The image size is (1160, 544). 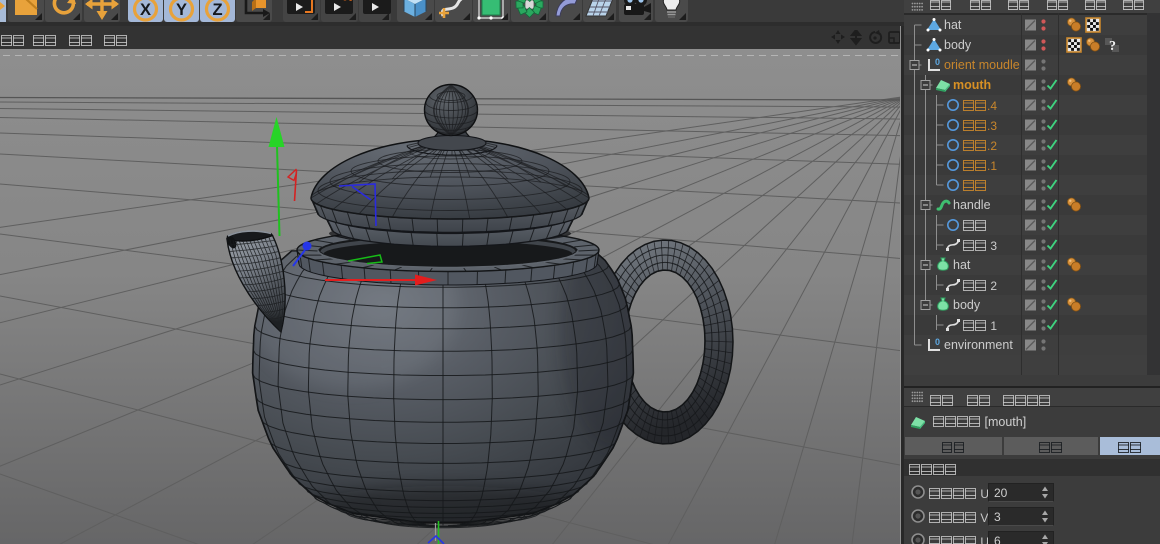 What do you see at coordinates (181, 10) in the screenshot?
I see `svg-text: Y` at bounding box center [181, 10].